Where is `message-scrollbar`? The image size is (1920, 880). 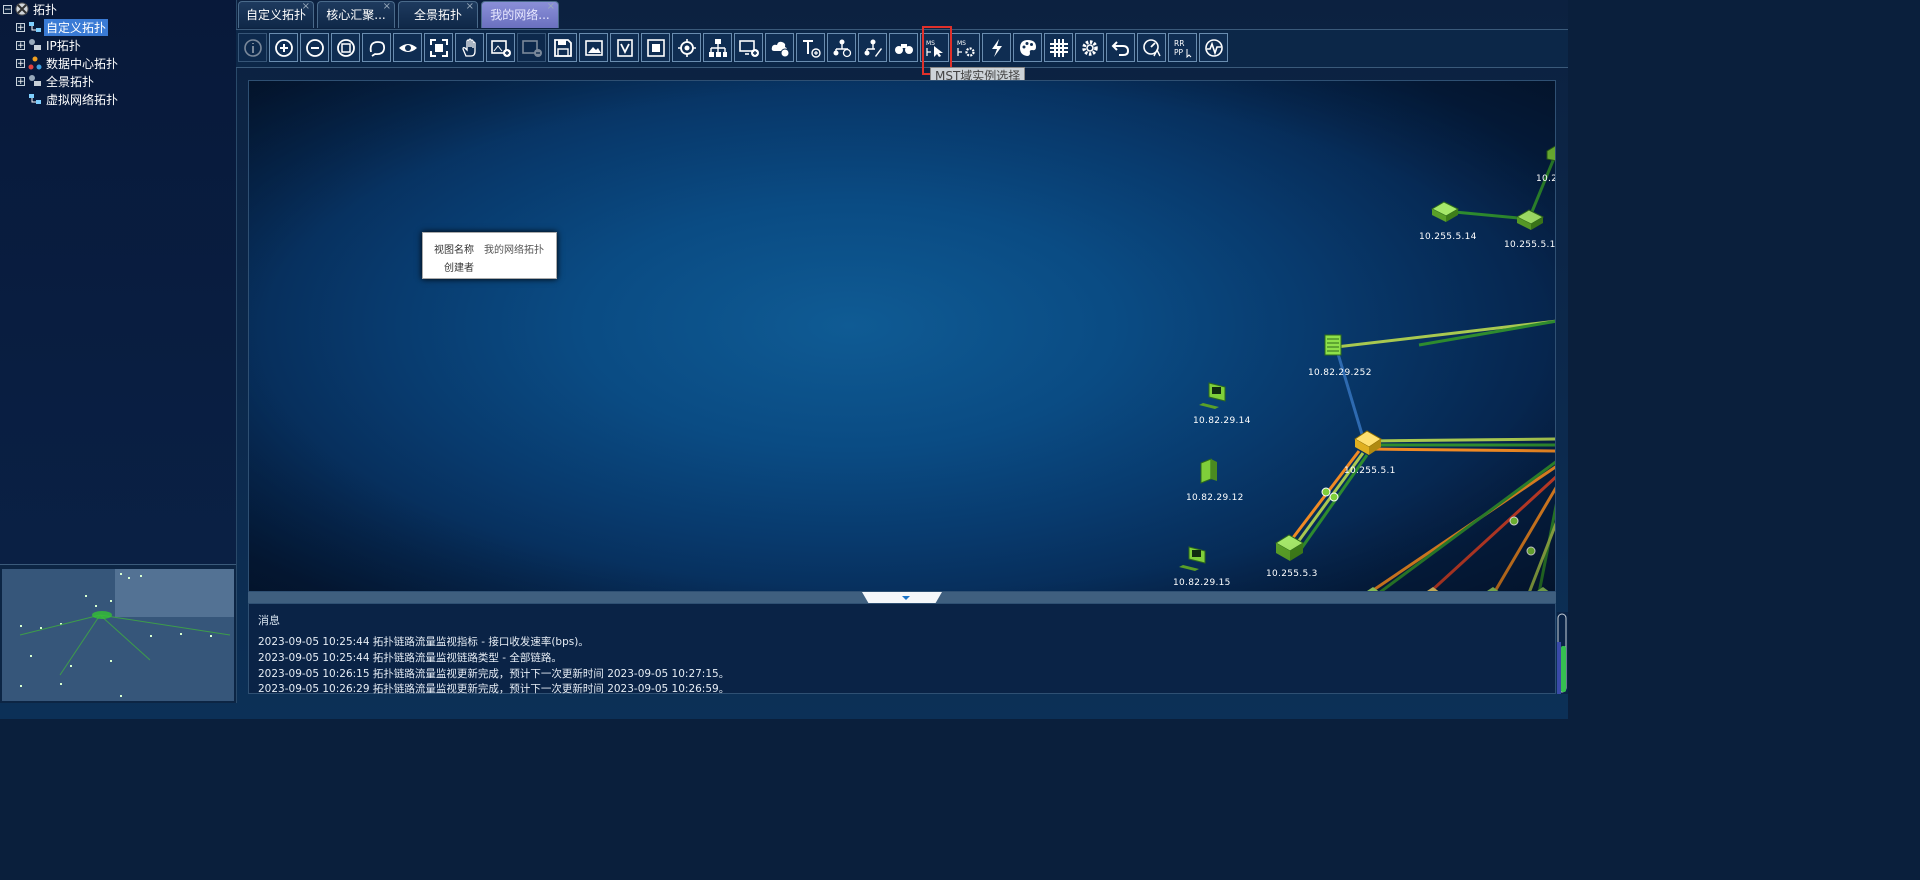 message-scrollbar is located at coordinates (1562, 653).